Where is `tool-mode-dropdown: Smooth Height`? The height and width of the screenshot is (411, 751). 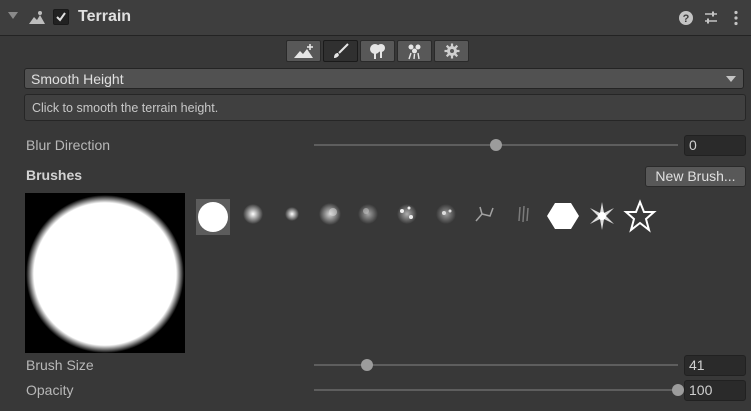
tool-mode-dropdown: Smooth Height is located at coordinates (384, 78).